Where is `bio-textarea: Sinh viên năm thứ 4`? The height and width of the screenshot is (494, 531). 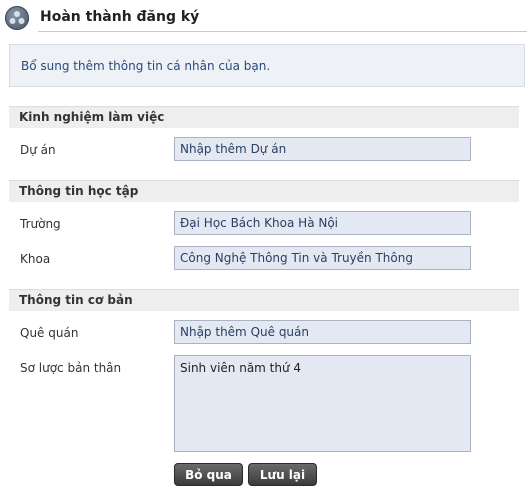 bio-textarea: Sinh viên năm thứ 4 is located at coordinates (322, 403).